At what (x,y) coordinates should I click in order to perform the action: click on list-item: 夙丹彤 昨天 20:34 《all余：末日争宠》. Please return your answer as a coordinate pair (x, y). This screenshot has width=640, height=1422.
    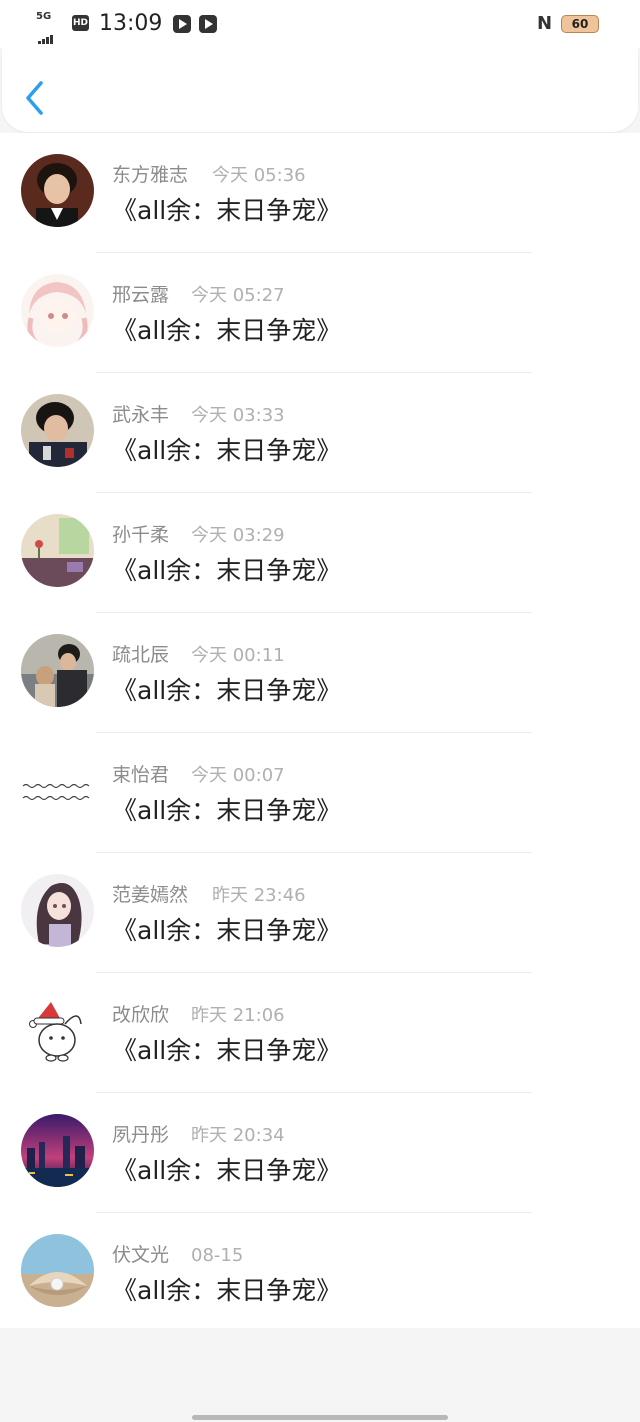
    Looking at the image, I should click on (320, 1153).